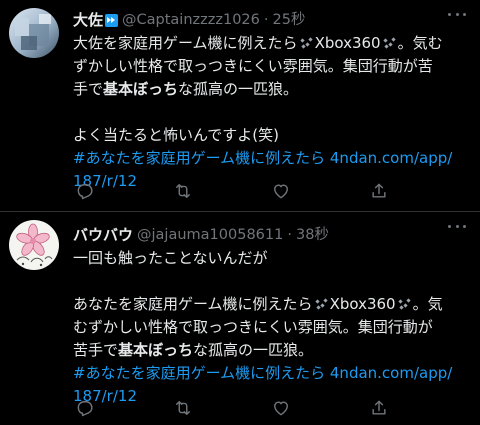  I want to click on handle: @Captainzzzz1026, so click(191, 20).